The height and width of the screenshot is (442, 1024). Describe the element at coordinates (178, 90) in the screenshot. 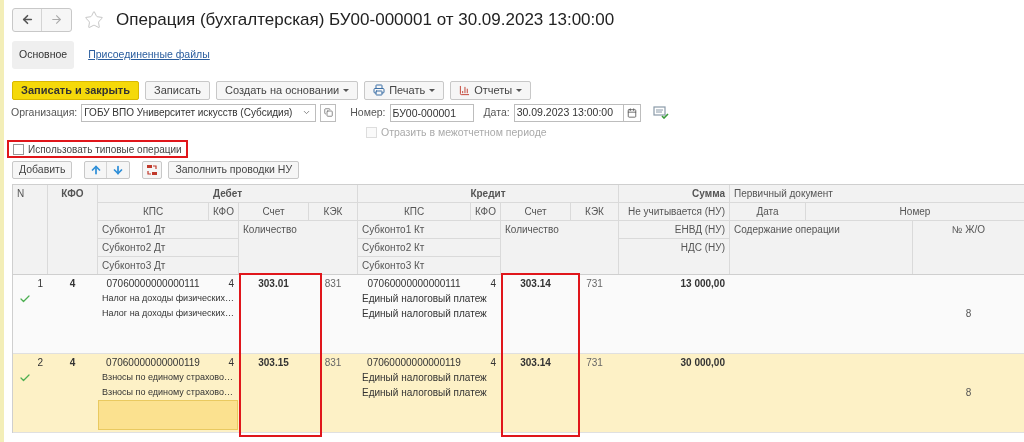

I see `save-button: Записать` at that location.